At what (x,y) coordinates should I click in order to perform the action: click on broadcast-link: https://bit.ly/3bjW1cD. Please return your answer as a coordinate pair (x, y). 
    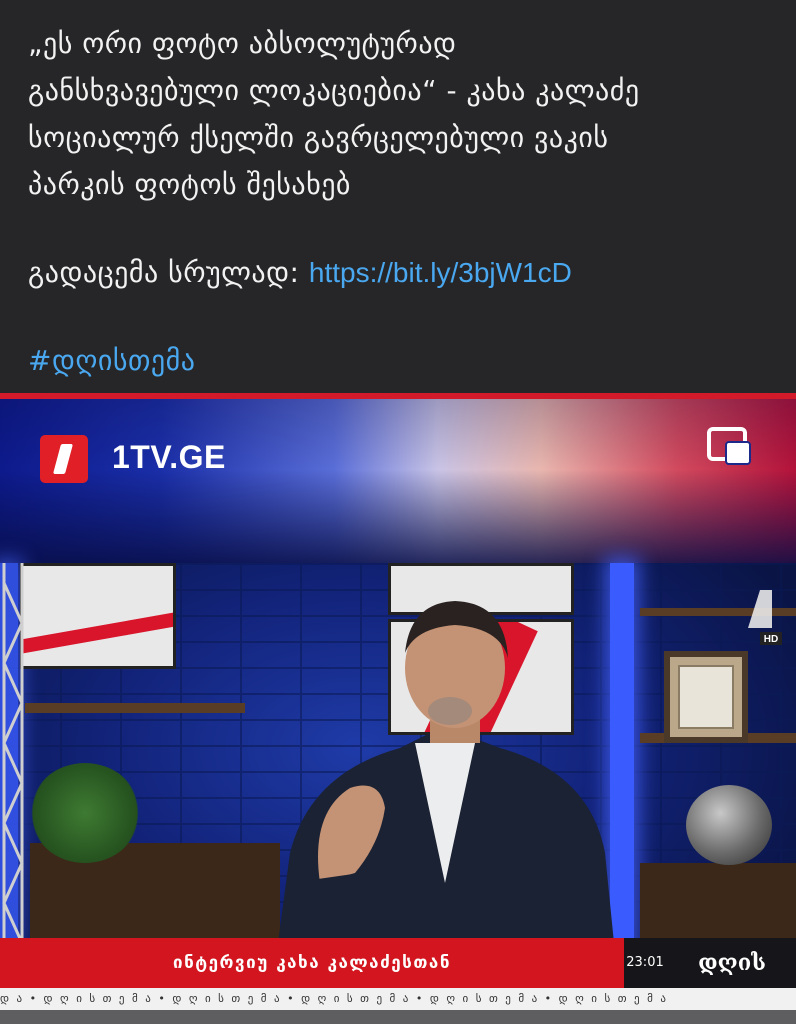
    Looking at the image, I should click on (440, 272).